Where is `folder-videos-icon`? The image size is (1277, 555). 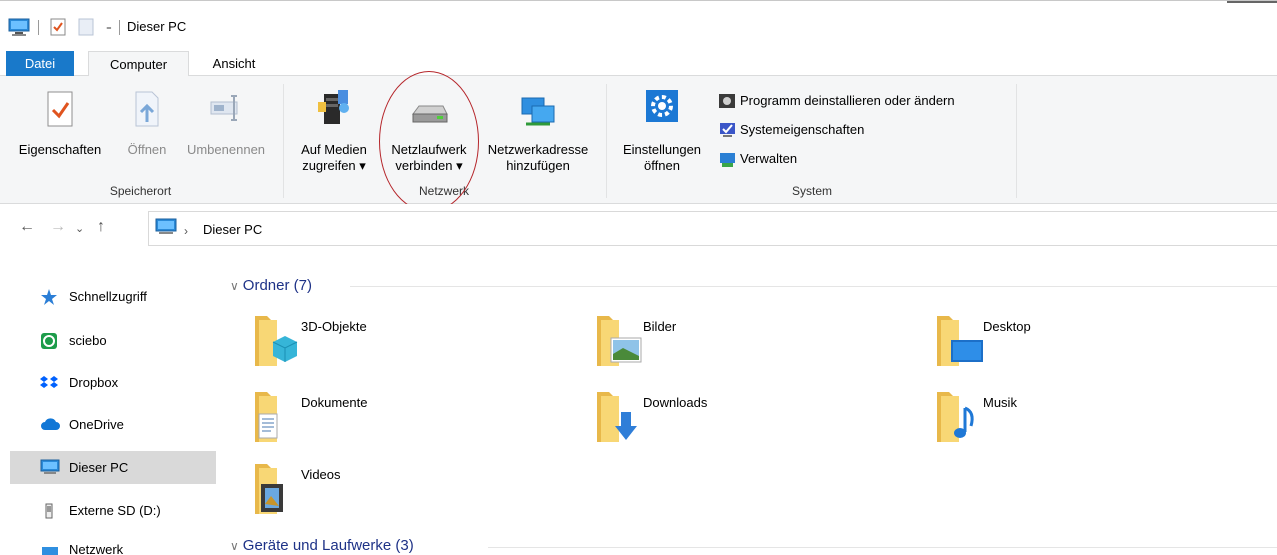 folder-videos-icon is located at coordinates (277, 489).